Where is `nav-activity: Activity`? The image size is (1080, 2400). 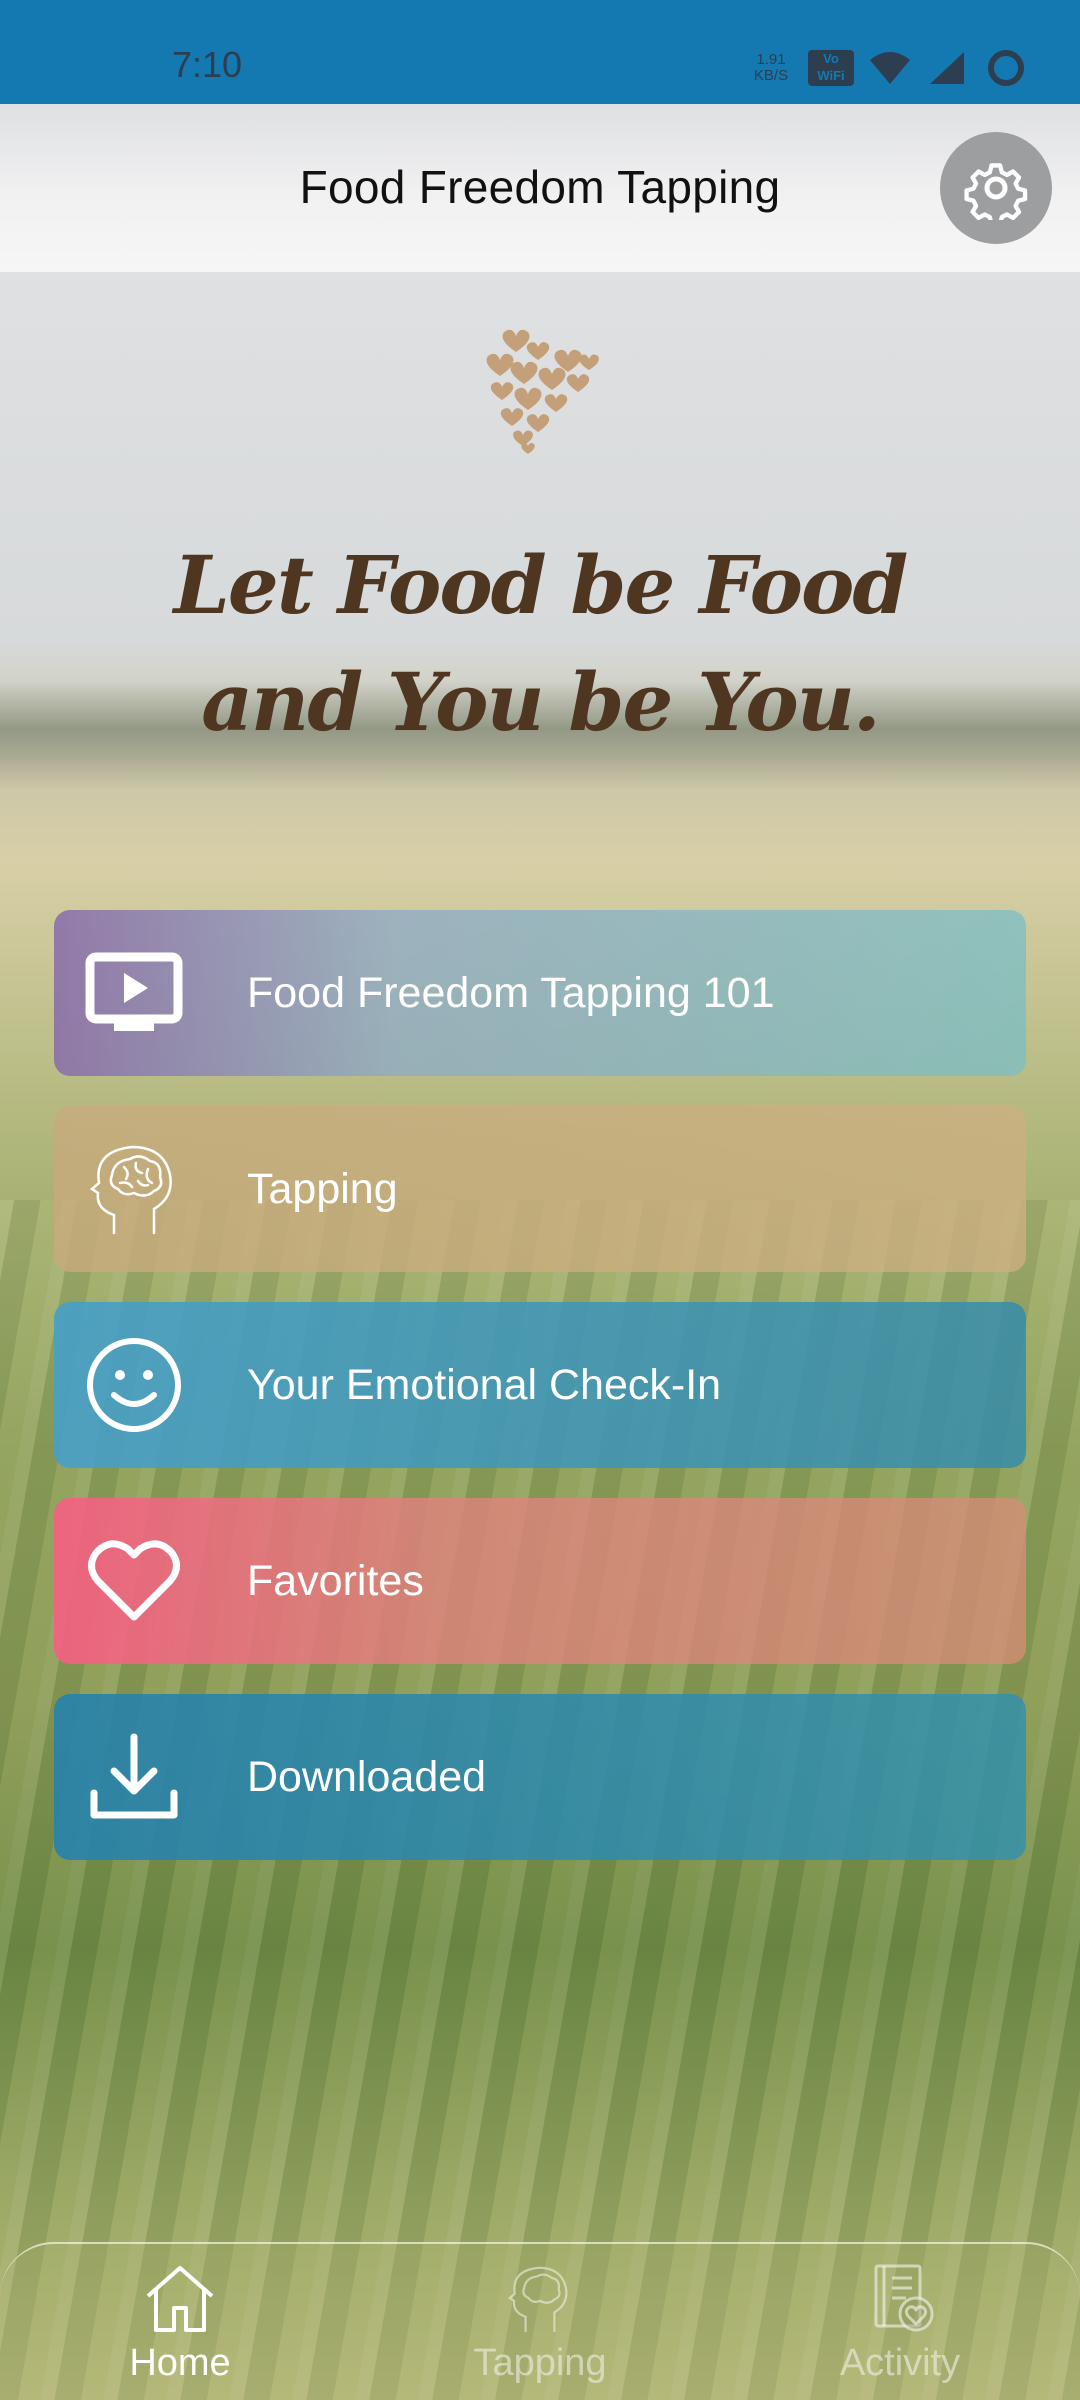
nav-activity: Activity is located at coordinates (900, 2330).